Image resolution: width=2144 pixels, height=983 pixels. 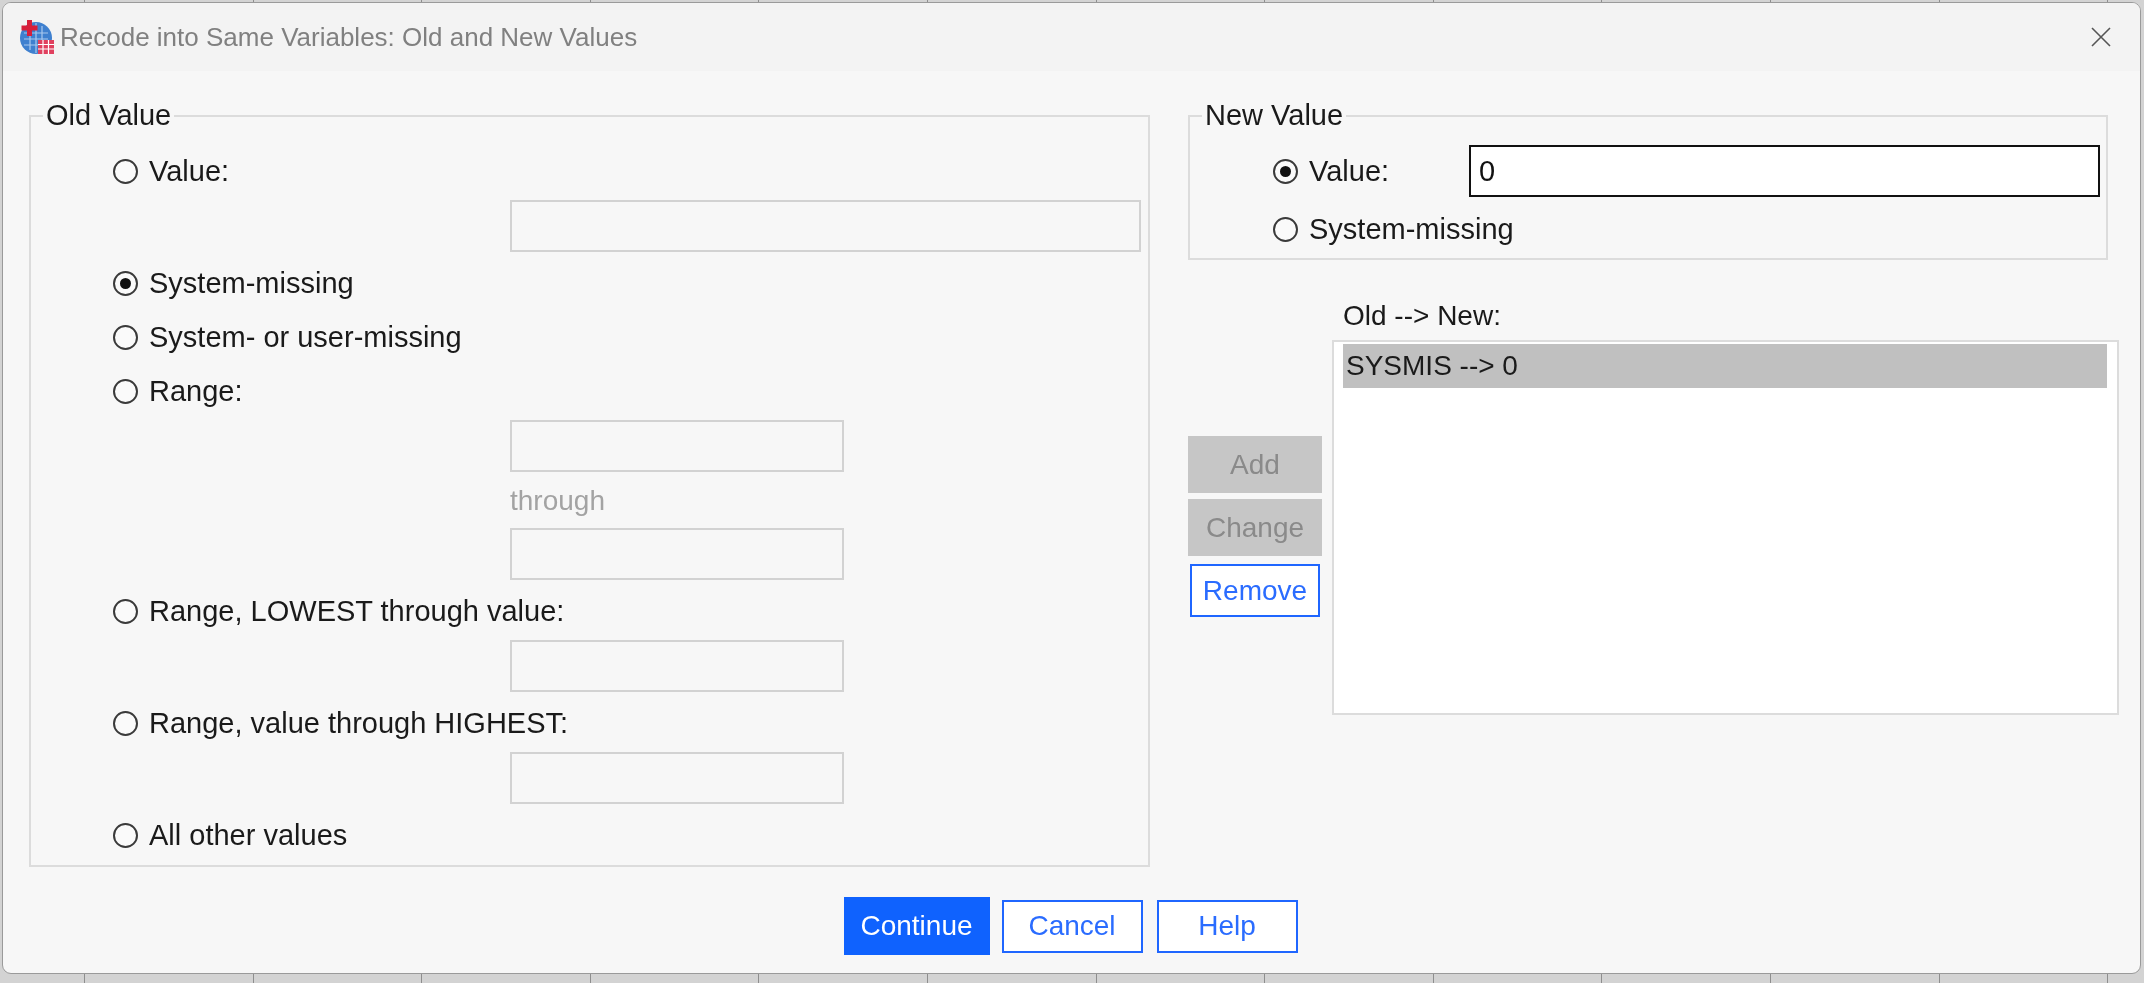 What do you see at coordinates (1422, 316) in the screenshot?
I see `list-label: Old --> New:` at bounding box center [1422, 316].